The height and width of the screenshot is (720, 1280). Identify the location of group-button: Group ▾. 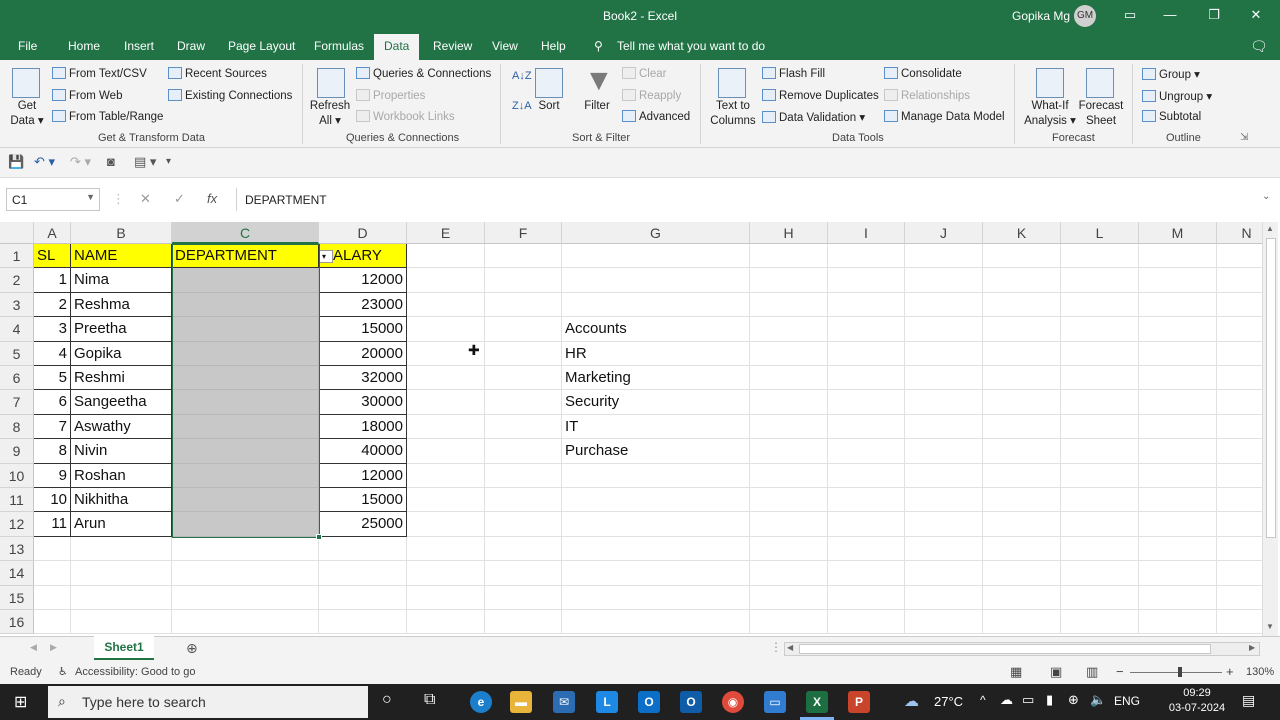
(1171, 74).